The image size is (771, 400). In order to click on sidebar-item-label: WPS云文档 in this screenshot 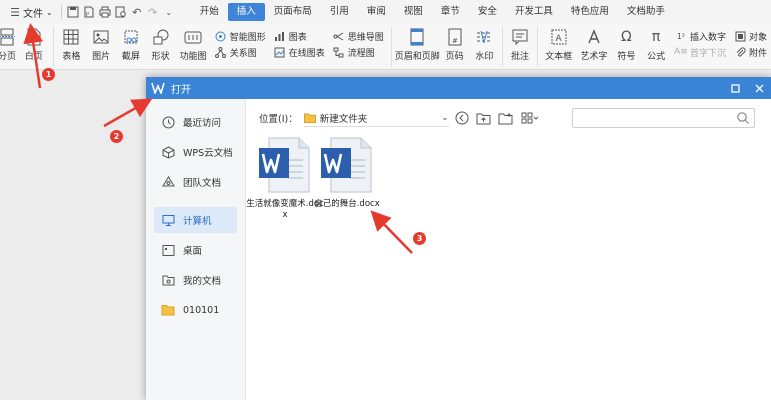, I will do `click(208, 153)`.